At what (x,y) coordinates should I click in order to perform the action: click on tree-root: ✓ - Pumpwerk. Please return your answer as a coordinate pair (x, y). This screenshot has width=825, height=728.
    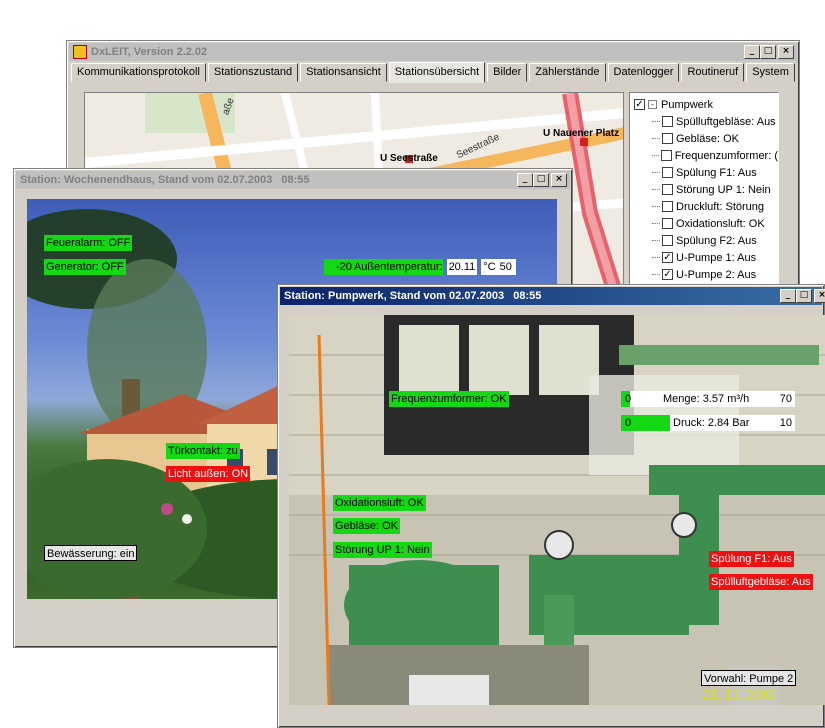
    Looking at the image, I should click on (704, 104).